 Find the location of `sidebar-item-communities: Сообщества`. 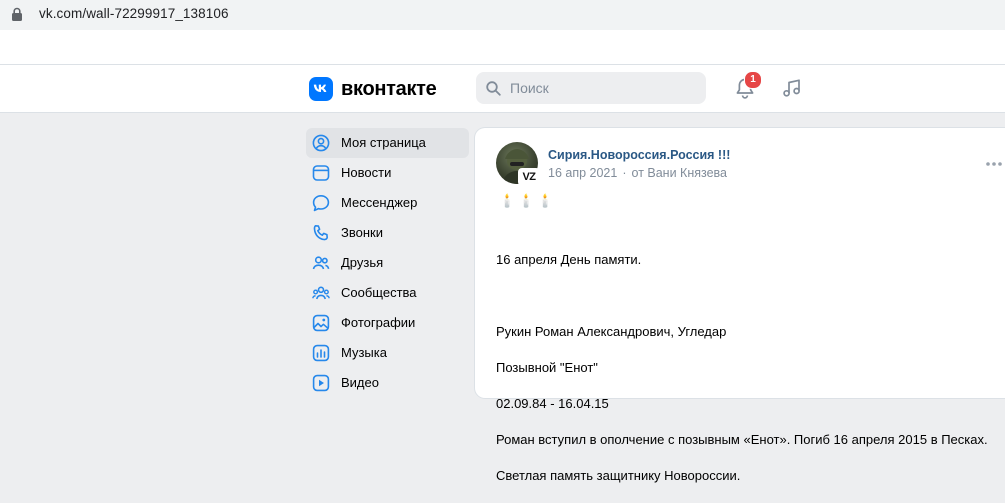

sidebar-item-communities: Сообщества is located at coordinates (387, 293).